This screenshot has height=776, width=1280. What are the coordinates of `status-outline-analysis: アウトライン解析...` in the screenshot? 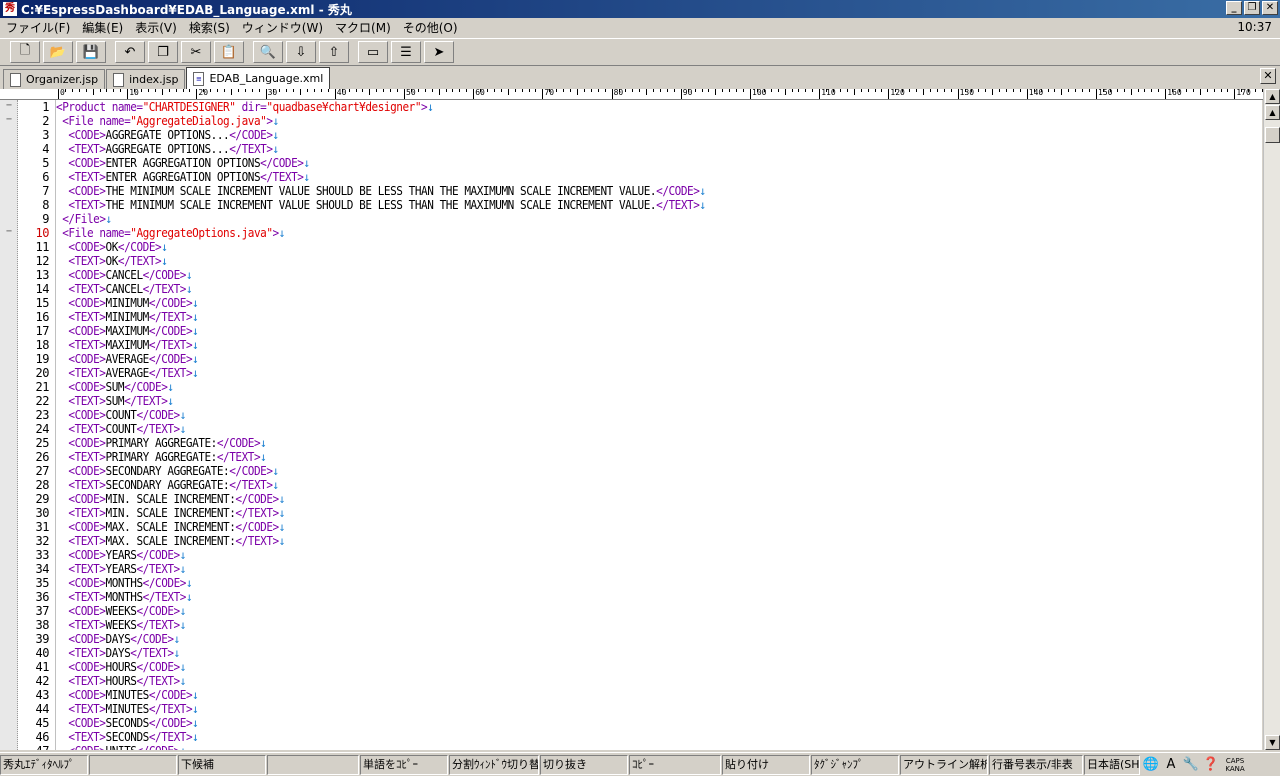 It's located at (944, 764).